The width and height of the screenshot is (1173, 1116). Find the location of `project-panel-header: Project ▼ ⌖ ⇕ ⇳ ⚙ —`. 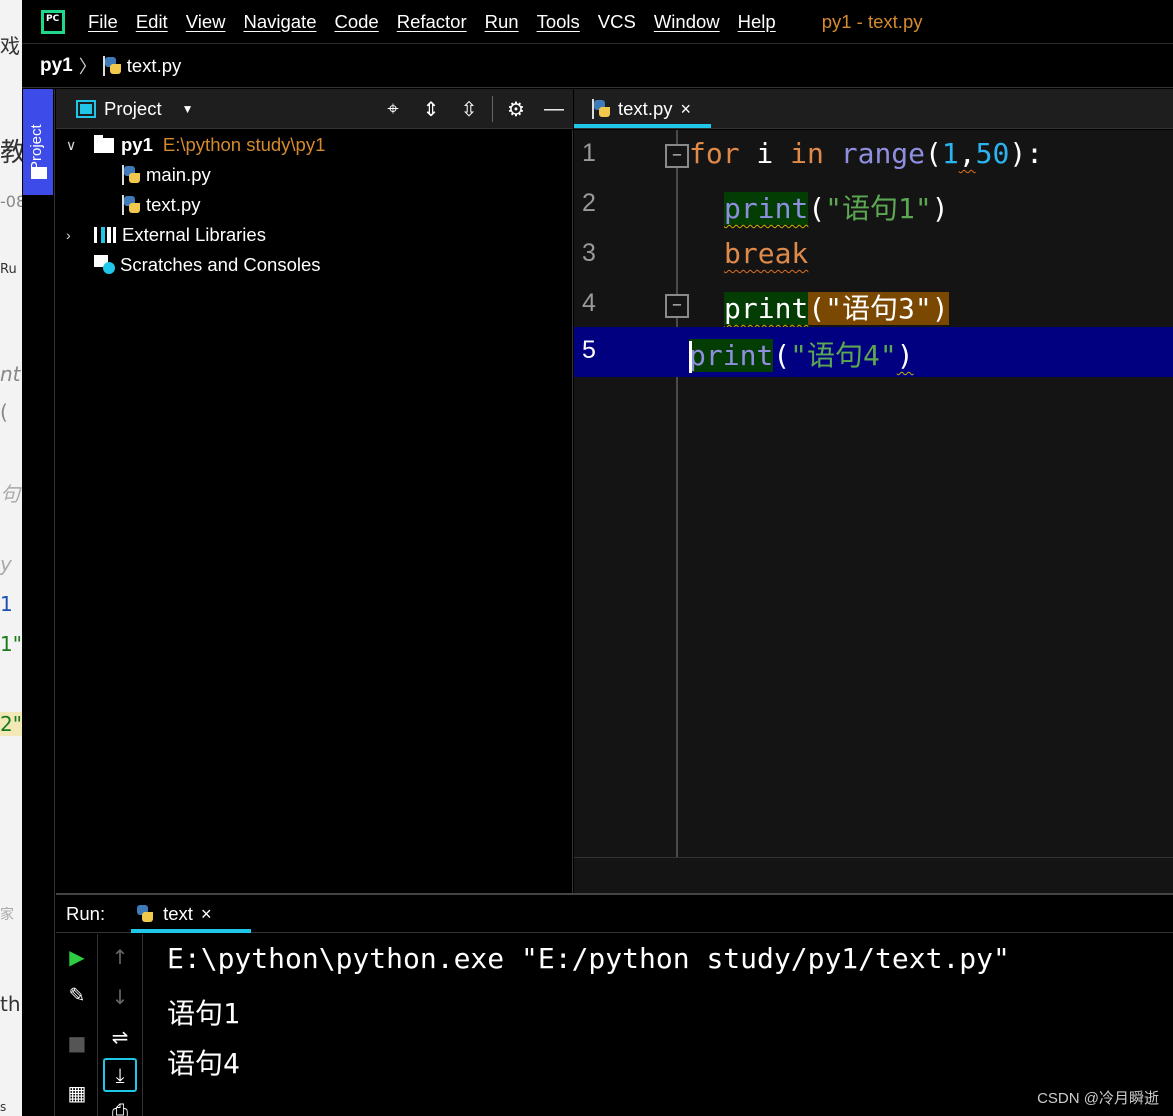

project-panel-header: Project ▼ ⌖ ⇕ ⇳ ⚙ — is located at coordinates (314, 109).